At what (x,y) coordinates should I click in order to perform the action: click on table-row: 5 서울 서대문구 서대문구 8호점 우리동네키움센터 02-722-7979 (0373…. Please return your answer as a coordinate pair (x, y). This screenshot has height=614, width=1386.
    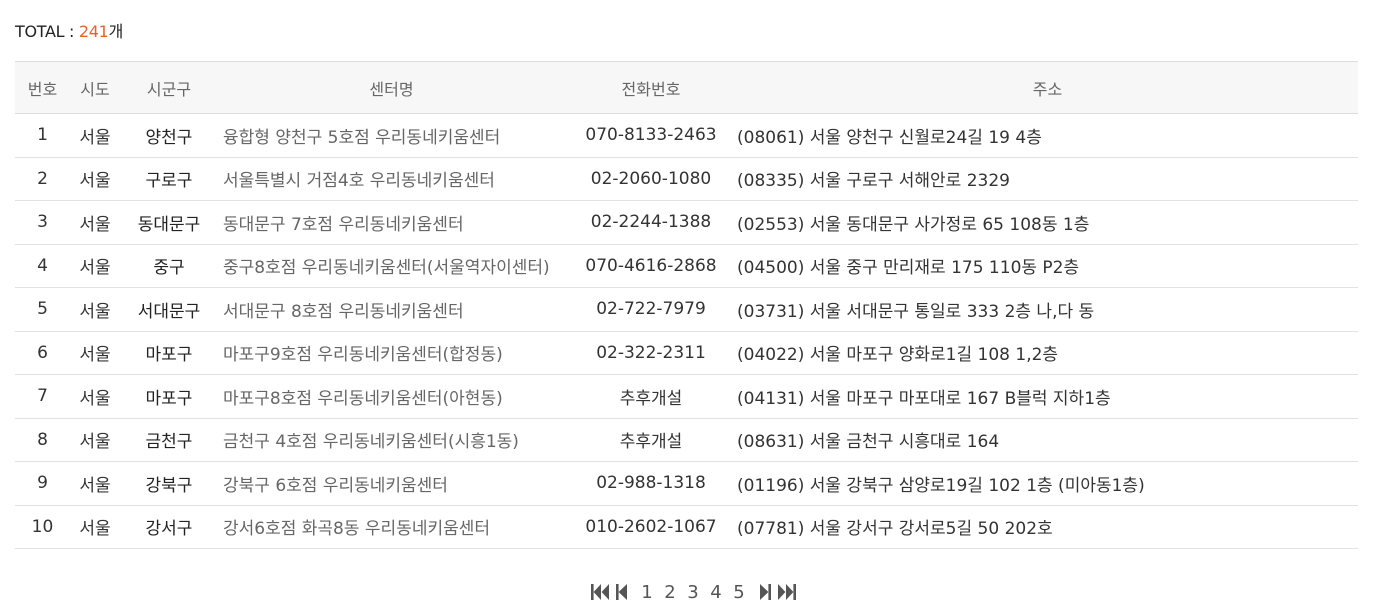
    Looking at the image, I should click on (686, 309).